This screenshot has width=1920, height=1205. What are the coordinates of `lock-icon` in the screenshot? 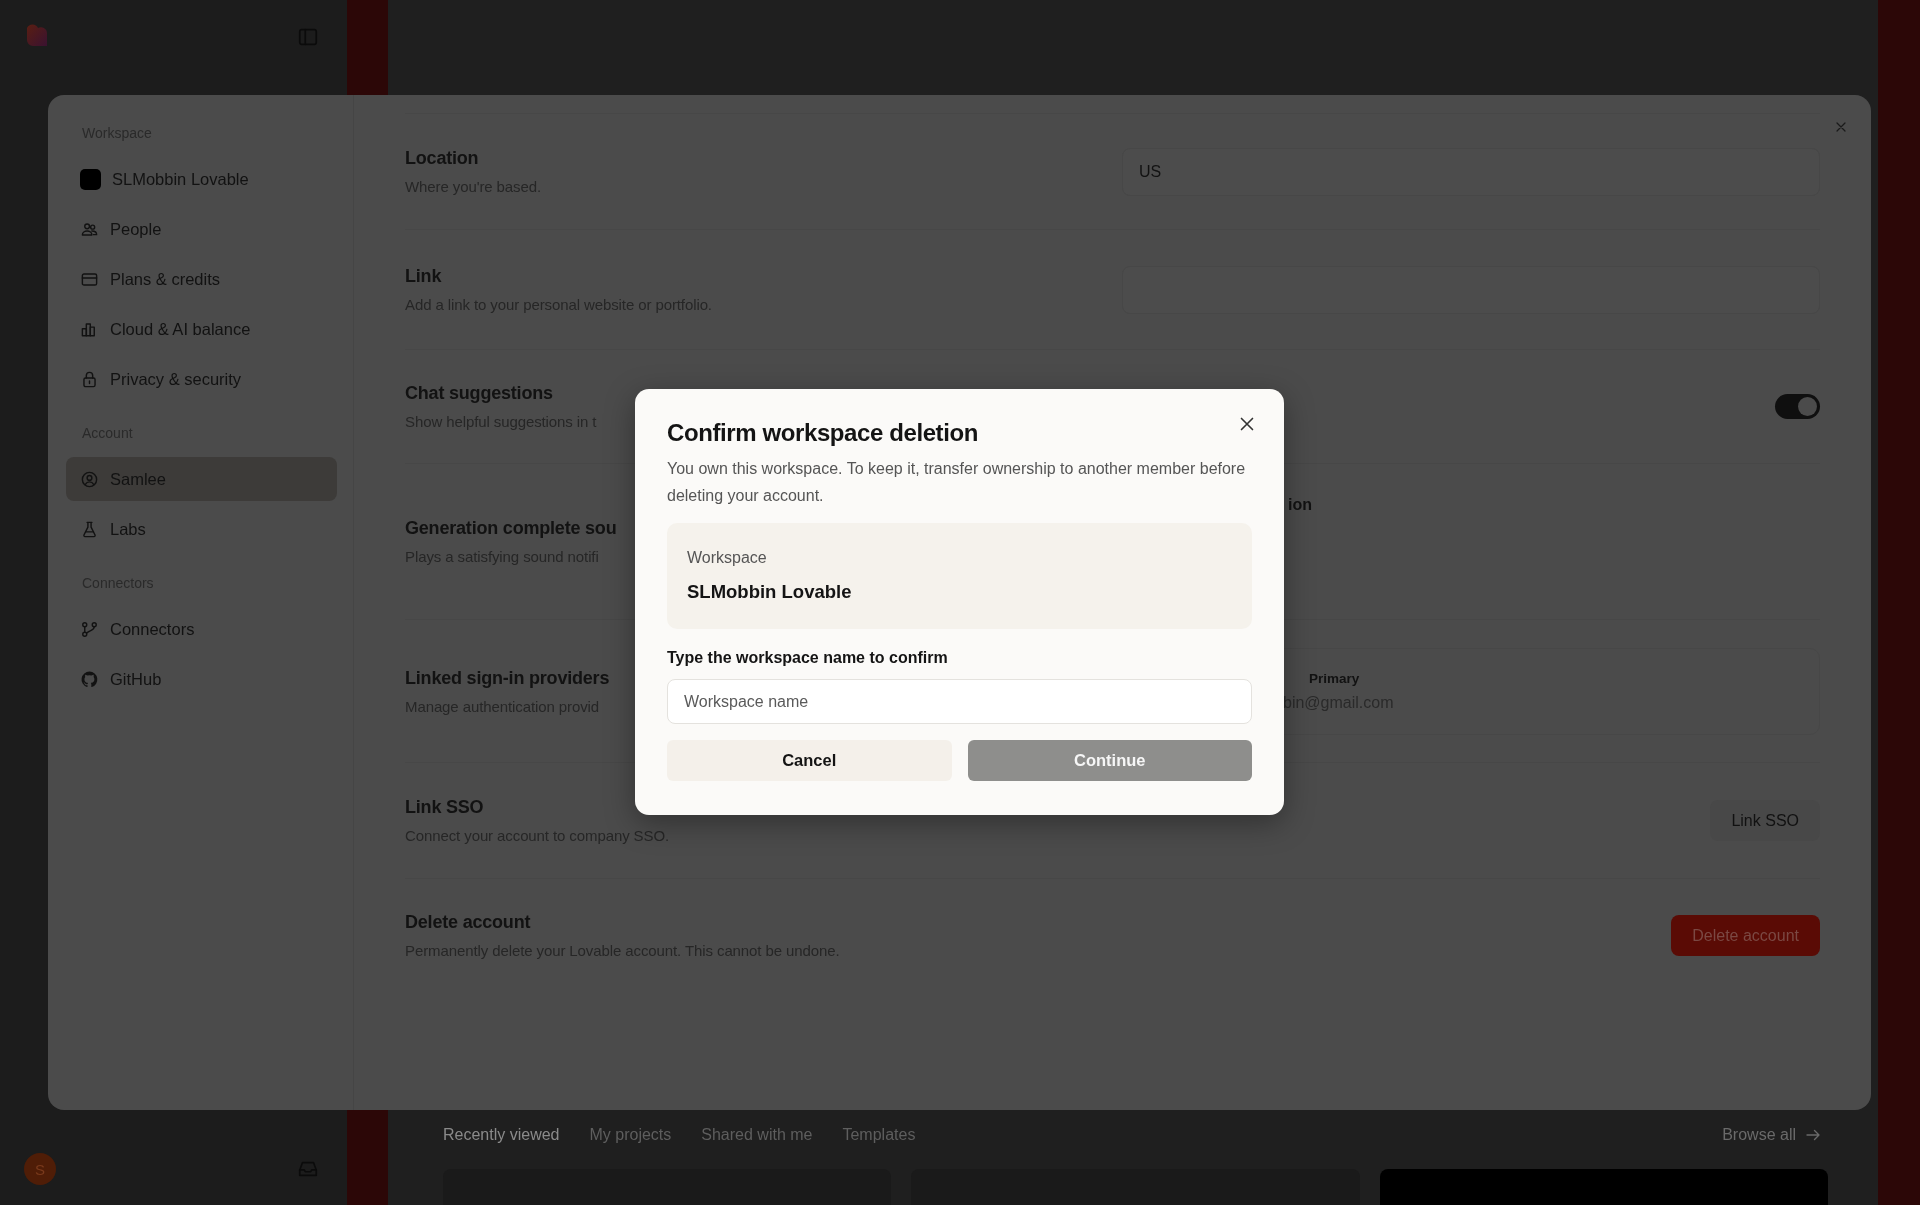 It's located at (89, 379).